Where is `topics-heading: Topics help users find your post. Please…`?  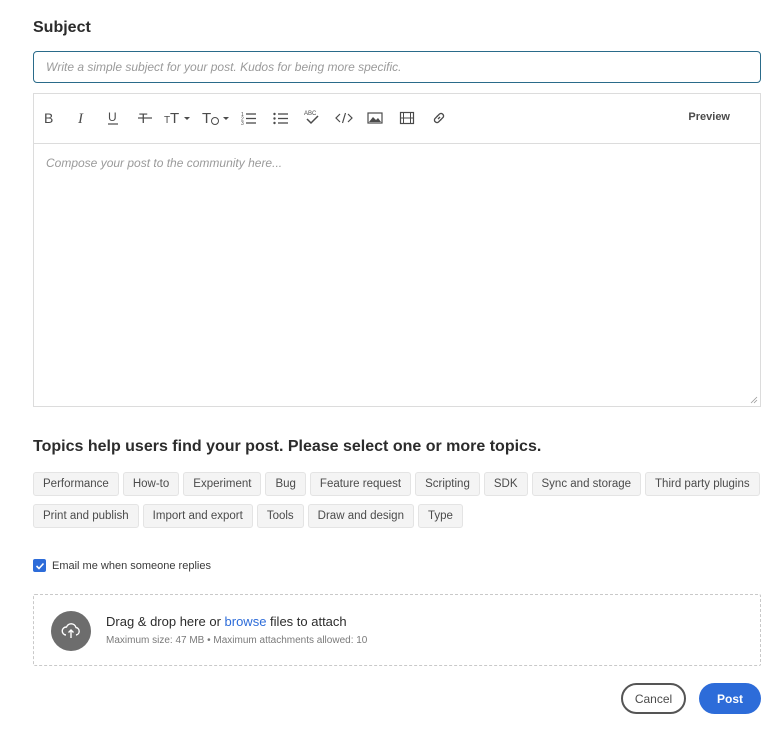
topics-heading: Topics help users find your post. Please… is located at coordinates (287, 446).